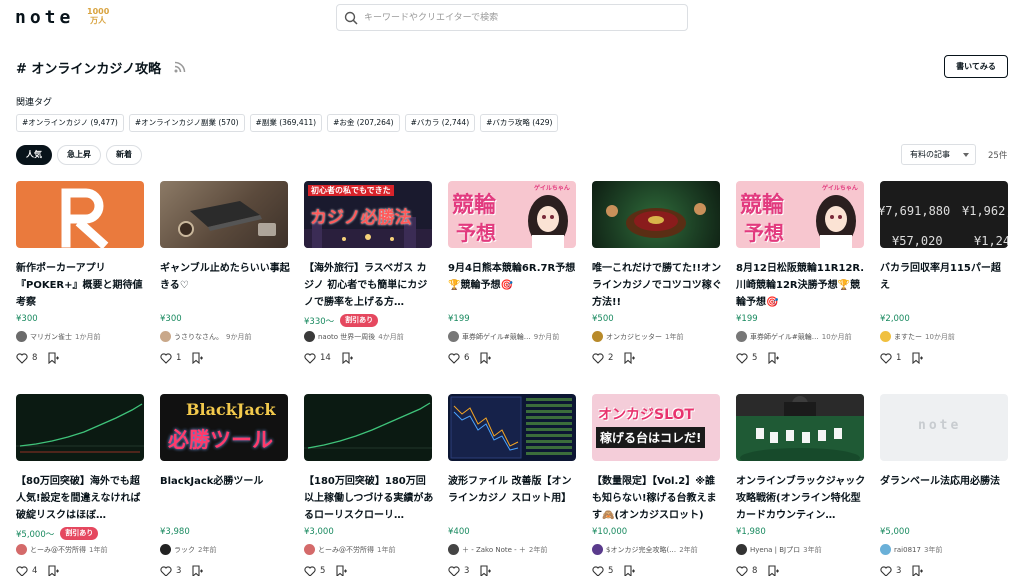 This screenshot has width=1024, height=576. I want to click on tag-chip: #バカラ攻略 (429), so click(519, 123).